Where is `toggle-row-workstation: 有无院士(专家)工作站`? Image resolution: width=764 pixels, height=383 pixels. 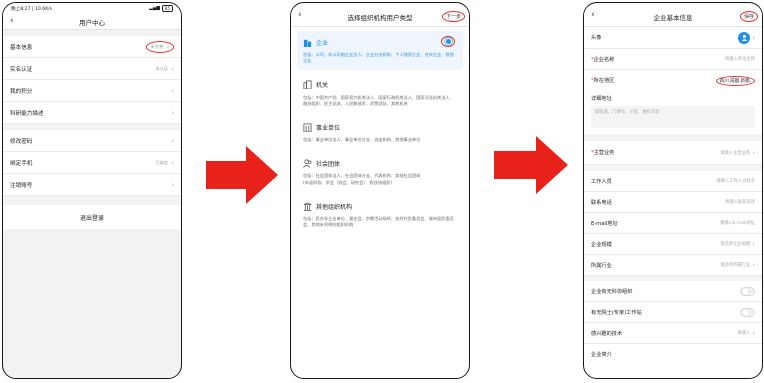
toggle-row-workstation: 有无院士(专家)工作站 is located at coordinates (673, 312).